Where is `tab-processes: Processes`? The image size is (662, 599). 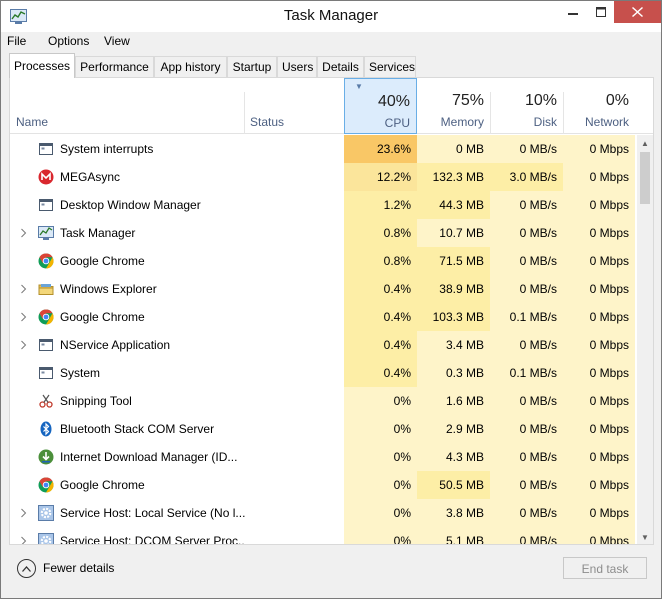 tab-processes: Processes is located at coordinates (42, 65).